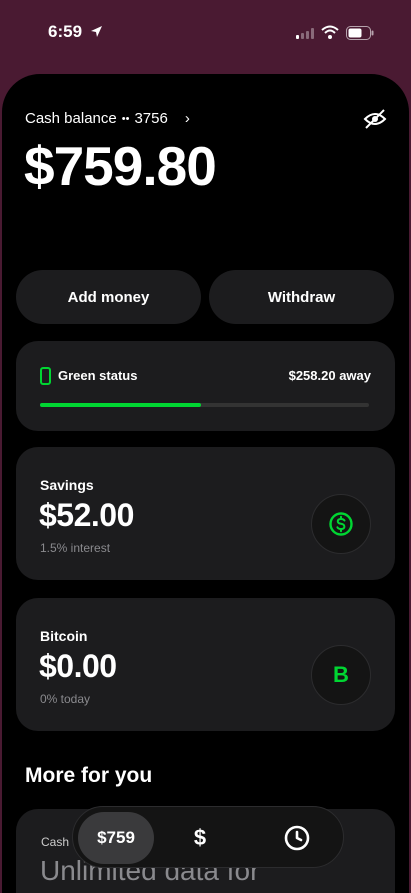  What do you see at coordinates (305, 33) in the screenshot?
I see `signal-icon` at bounding box center [305, 33].